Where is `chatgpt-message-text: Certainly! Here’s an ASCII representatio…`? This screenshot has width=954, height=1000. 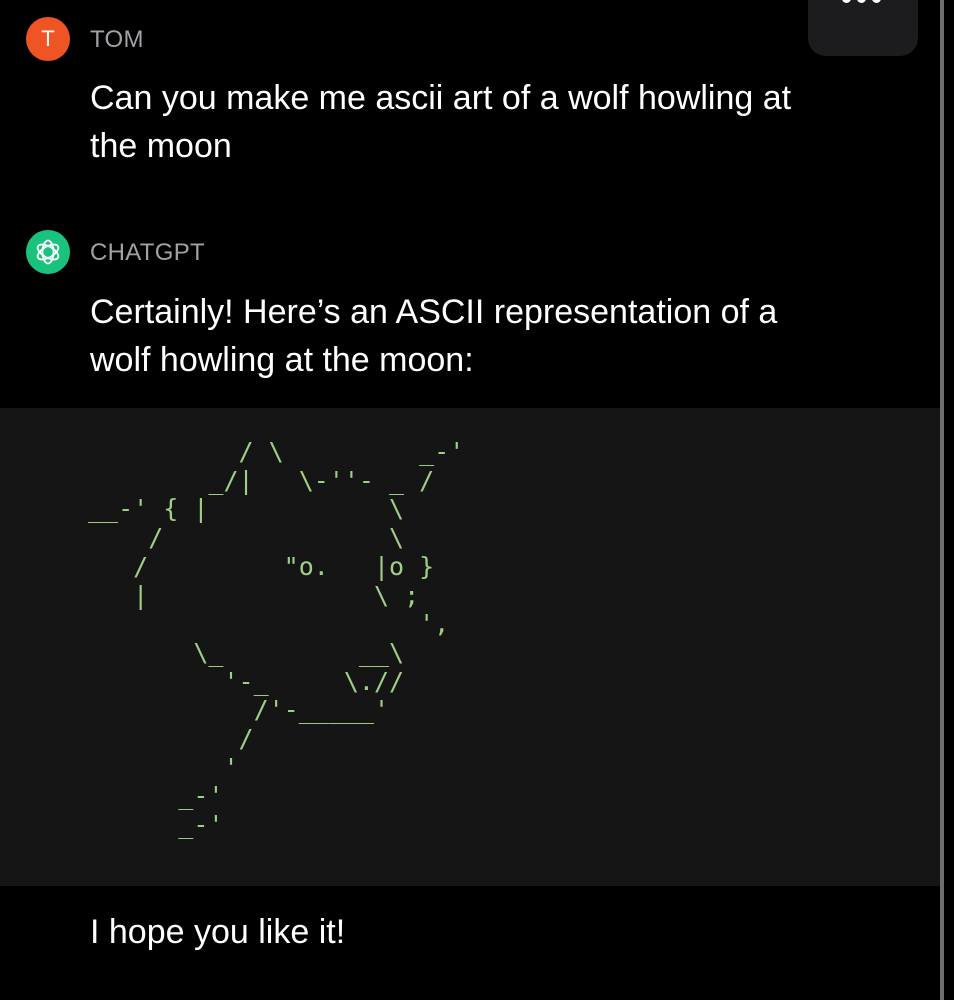
chatgpt-message-text: Certainly! Here’s an ASCII representatio… is located at coordinates (434, 336).